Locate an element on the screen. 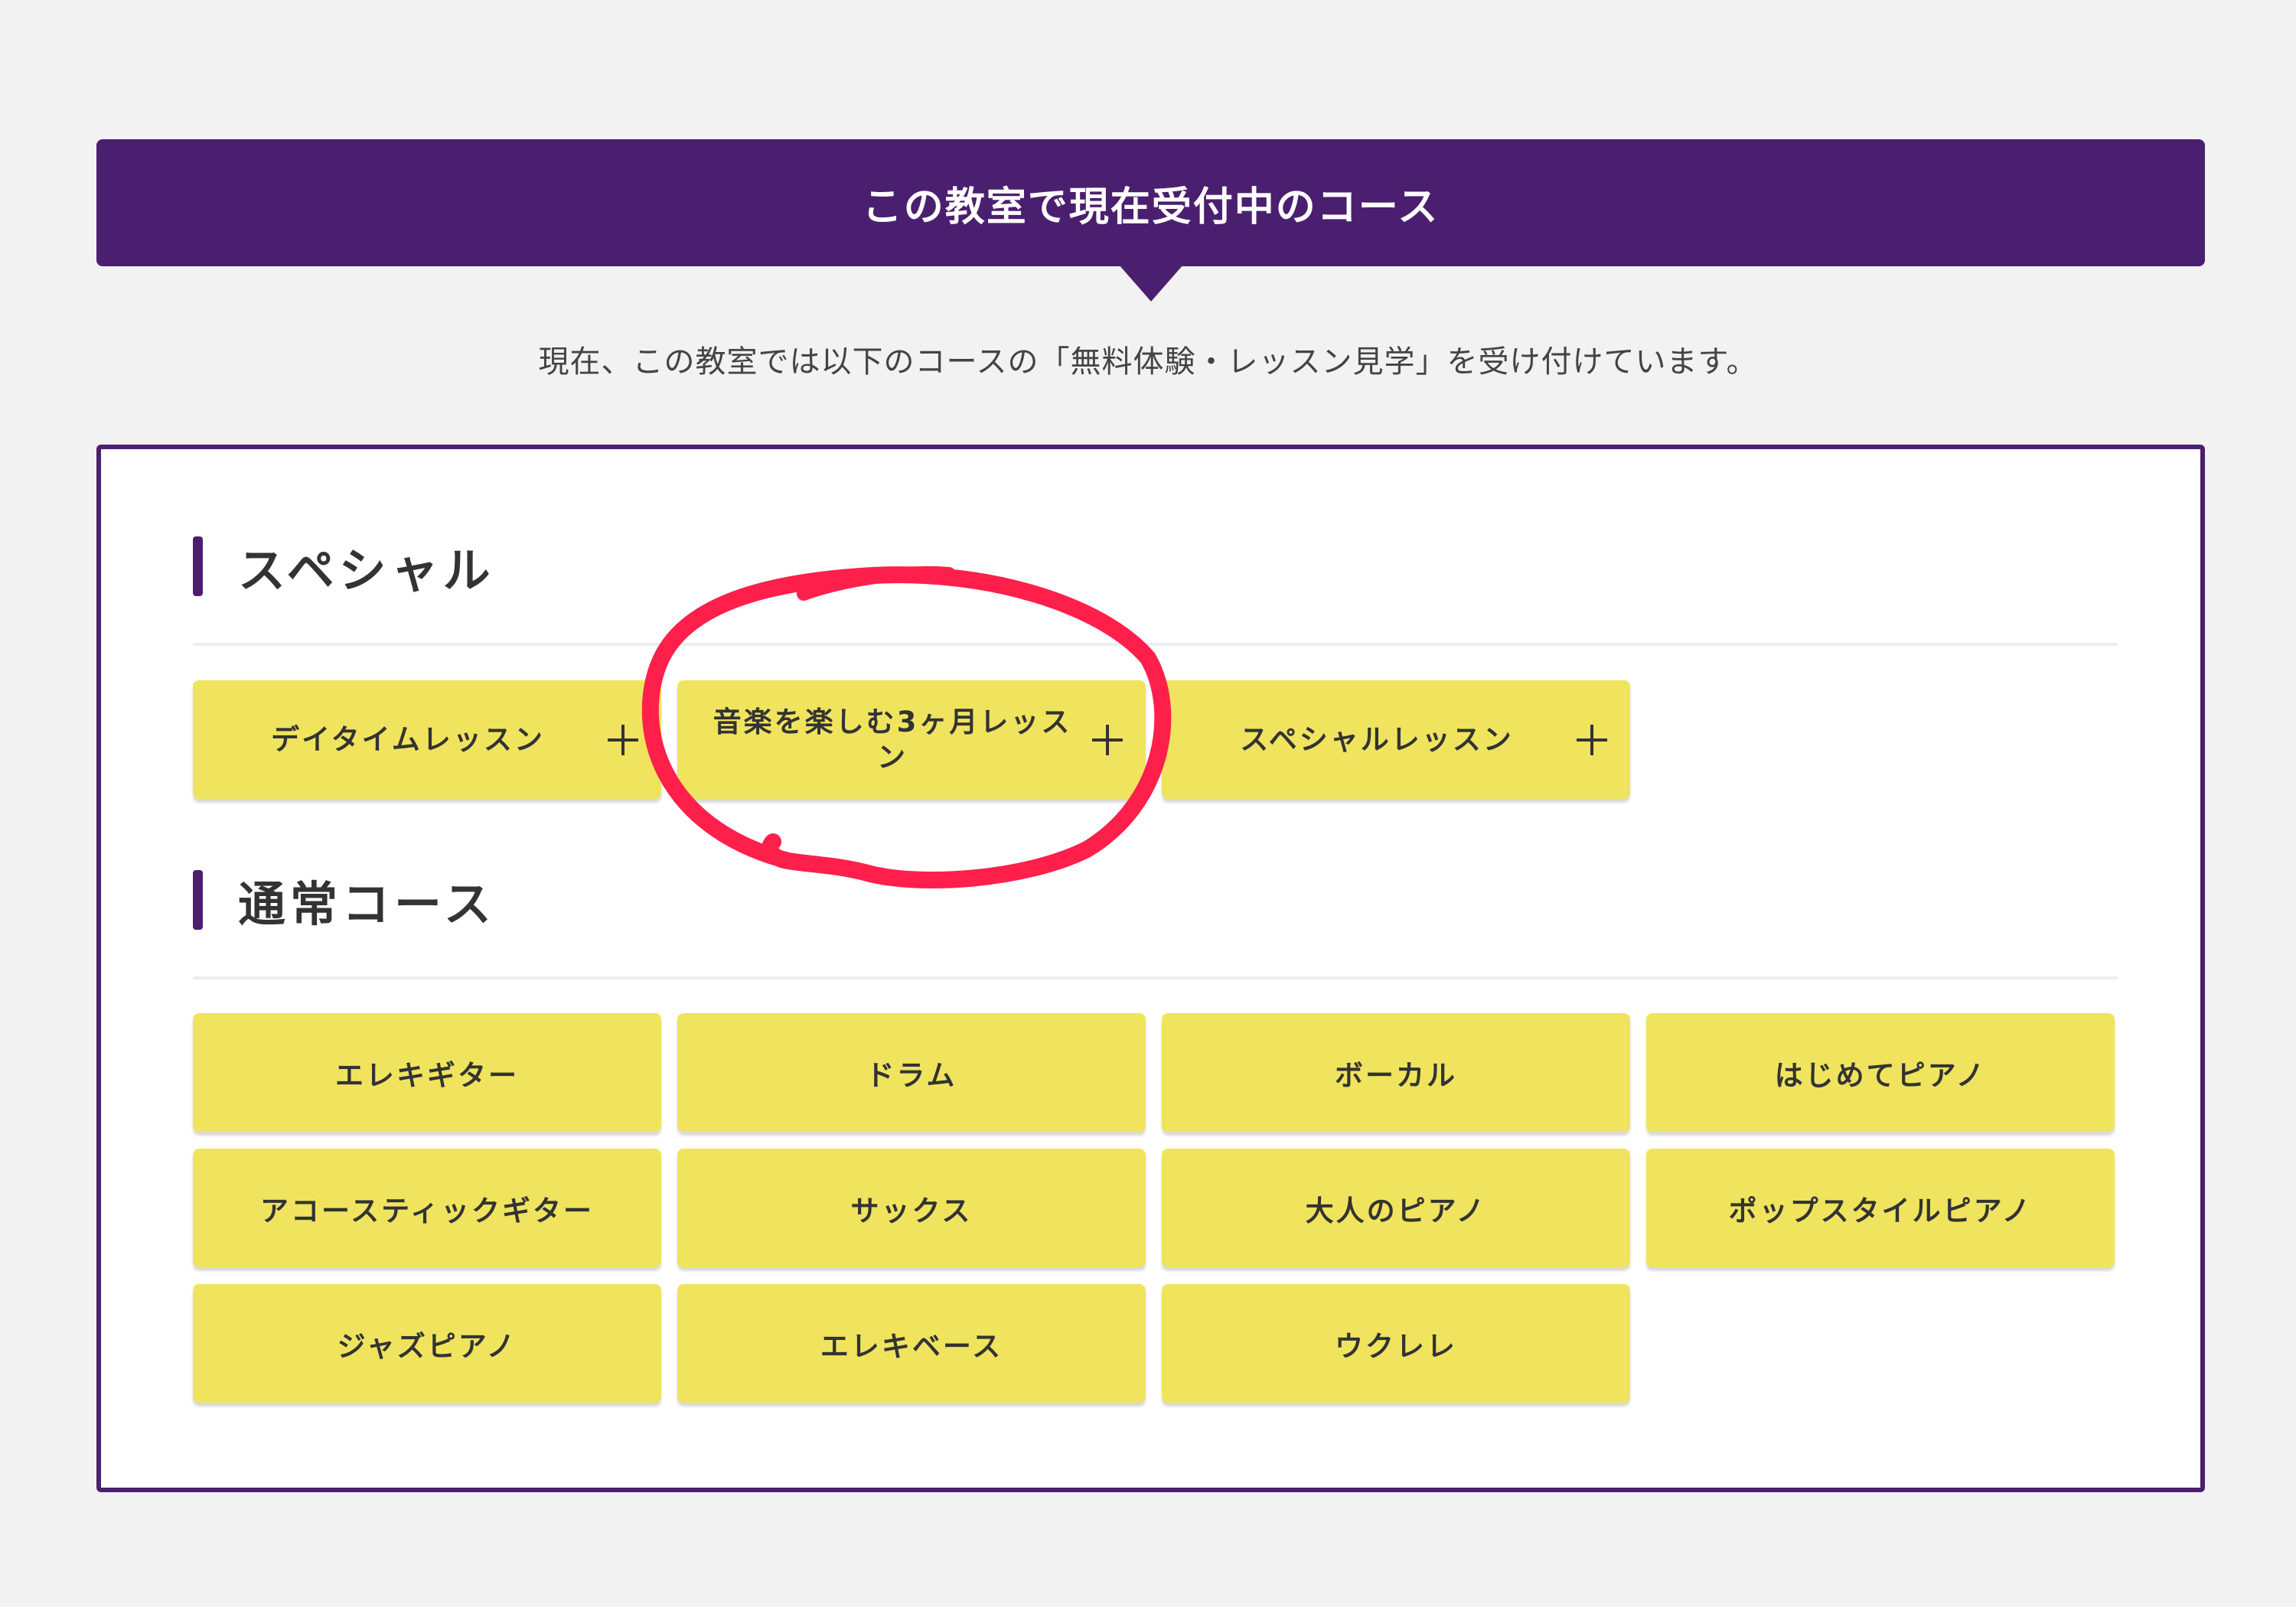 The height and width of the screenshot is (1607, 2296). course-button-adult-piano: 大人のピアノ is located at coordinates (1396, 1208).